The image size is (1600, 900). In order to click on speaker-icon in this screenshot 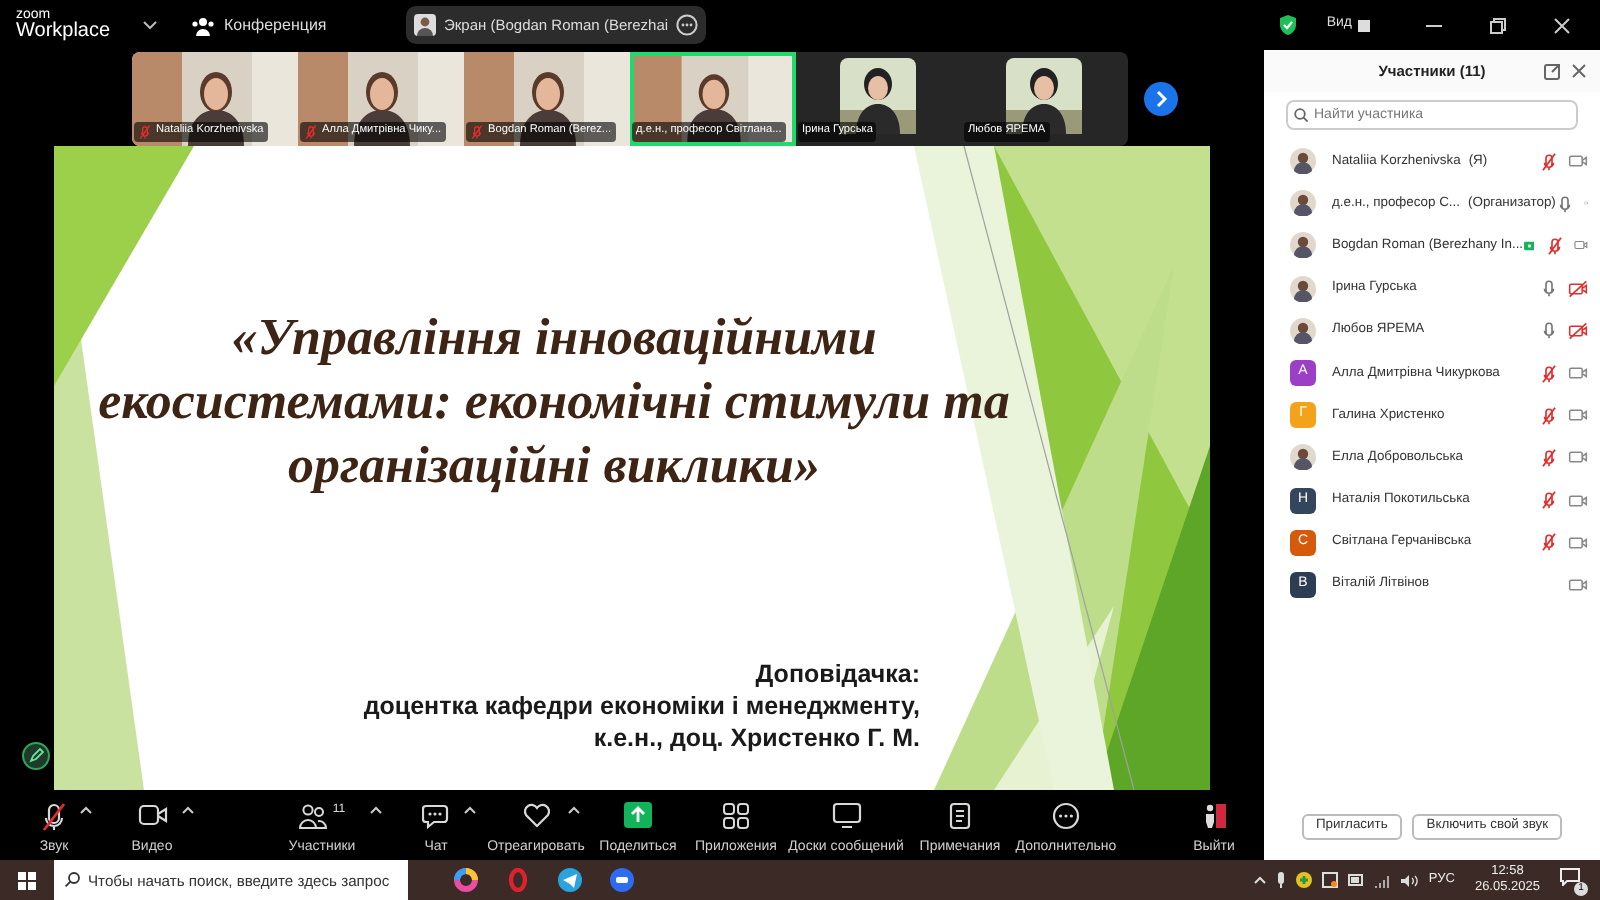, I will do `click(1409, 880)`.